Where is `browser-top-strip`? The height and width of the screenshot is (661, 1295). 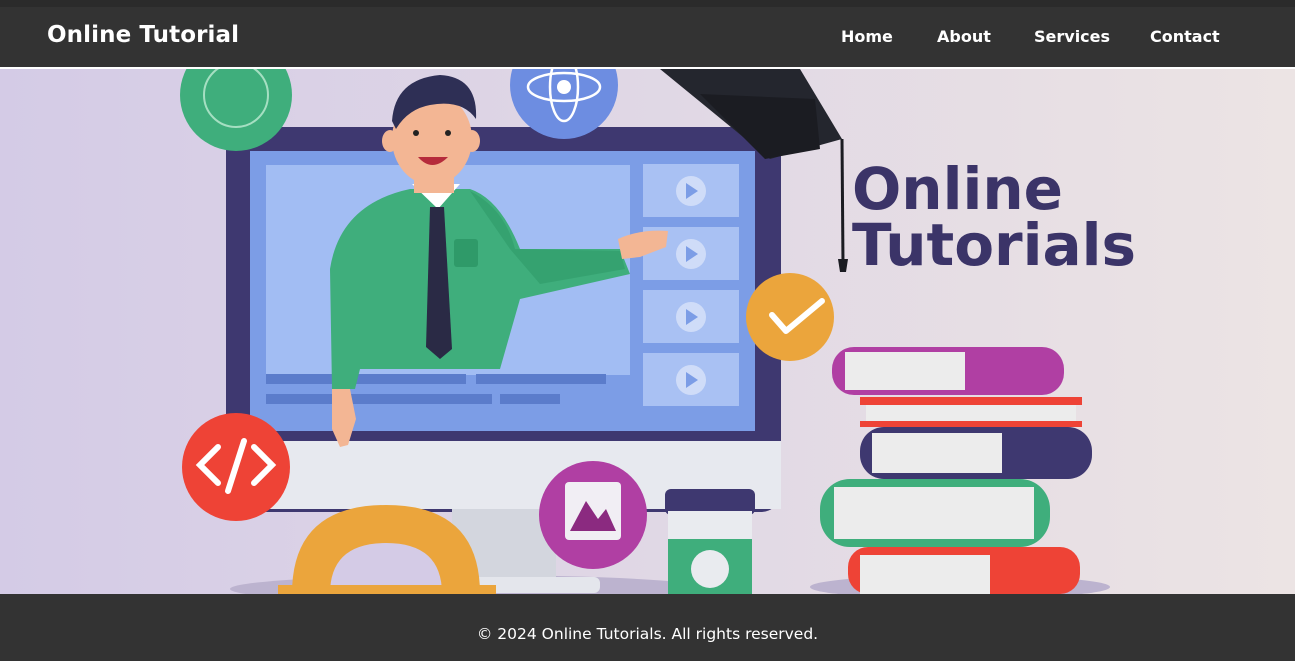 browser-top-strip is located at coordinates (647, 3).